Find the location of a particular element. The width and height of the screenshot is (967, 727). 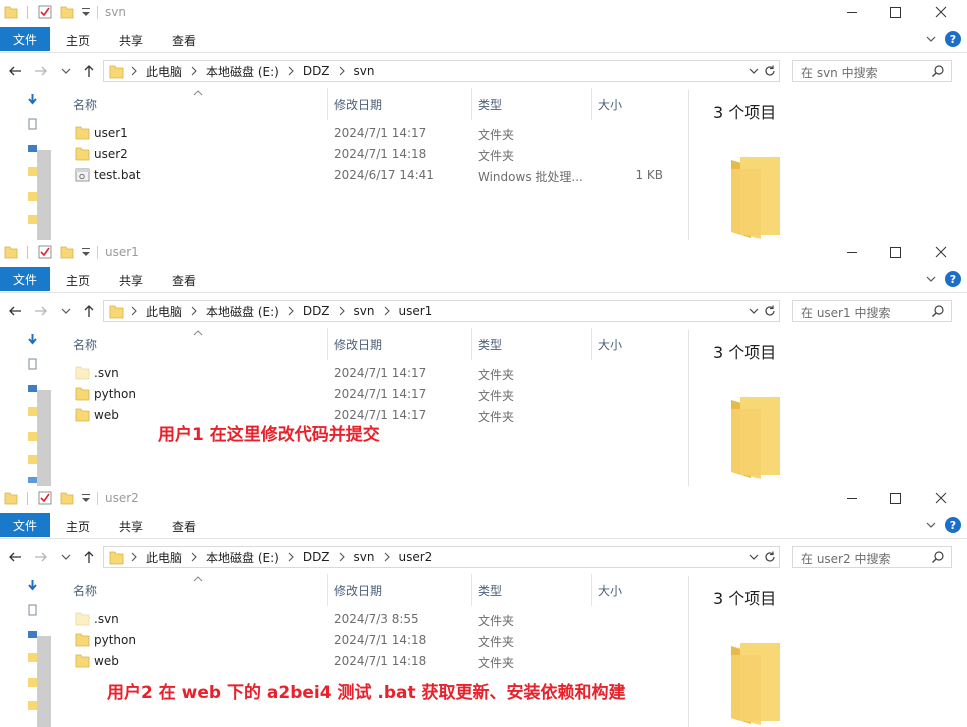

search-input: 在 user2 中搜索 is located at coordinates (872, 557).